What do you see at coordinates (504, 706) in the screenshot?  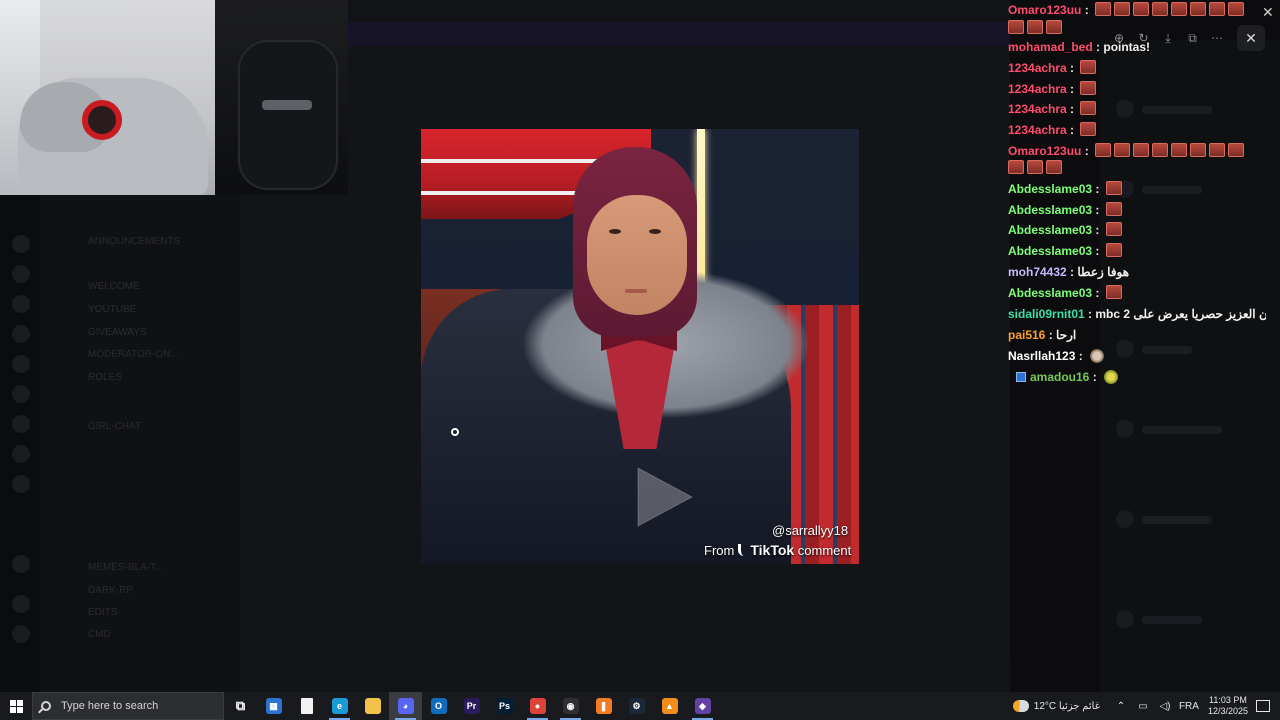 I see `taskbar-app-photoshop: Ps` at bounding box center [504, 706].